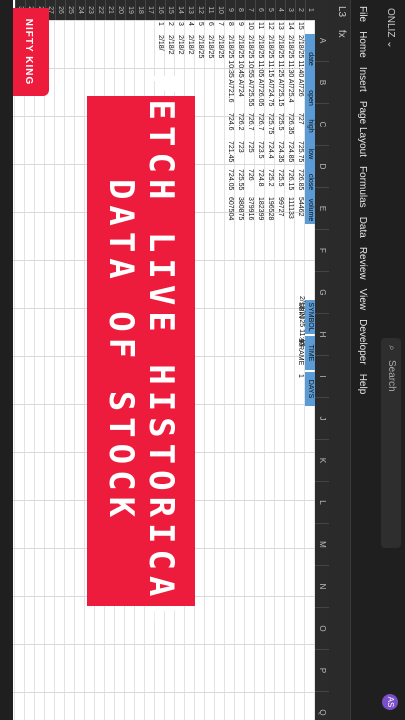  What do you see at coordinates (200, 28) in the screenshot?
I see `index-cell: 5` at bounding box center [200, 28].